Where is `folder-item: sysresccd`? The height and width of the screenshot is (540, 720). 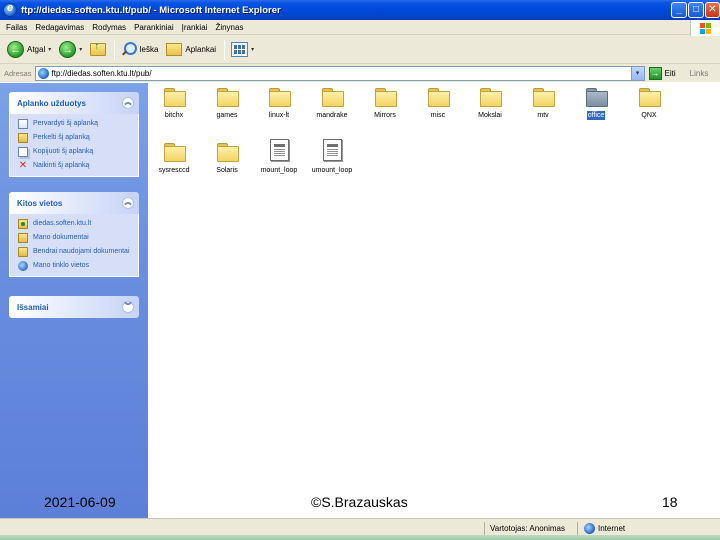 folder-item: sysresccd is located at coordinates (174, 159).